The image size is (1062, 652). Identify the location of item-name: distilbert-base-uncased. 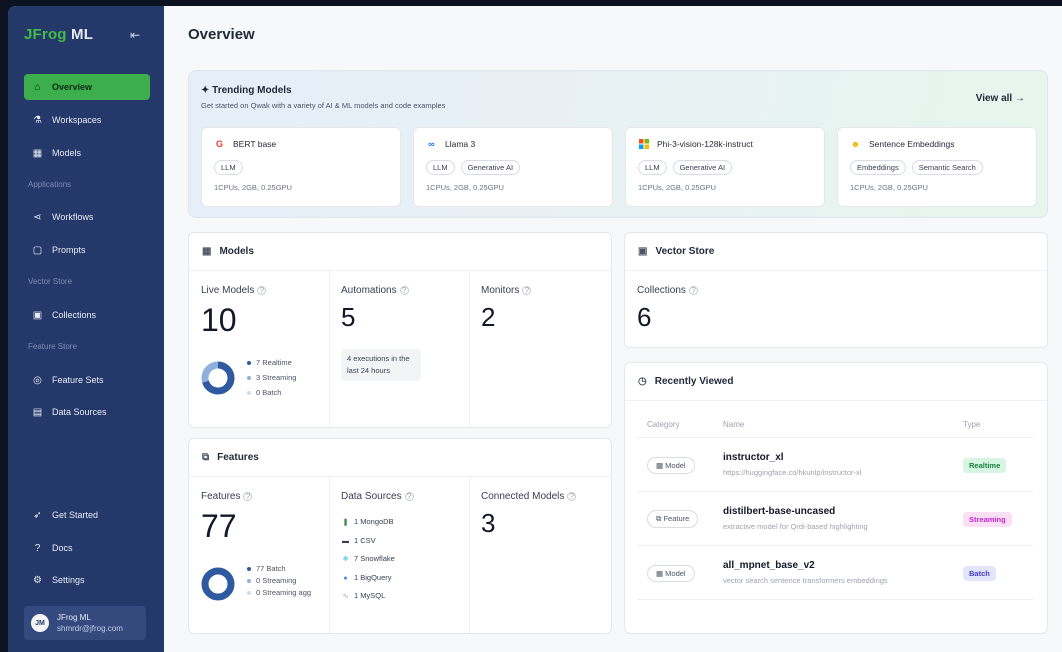
(843, 511).